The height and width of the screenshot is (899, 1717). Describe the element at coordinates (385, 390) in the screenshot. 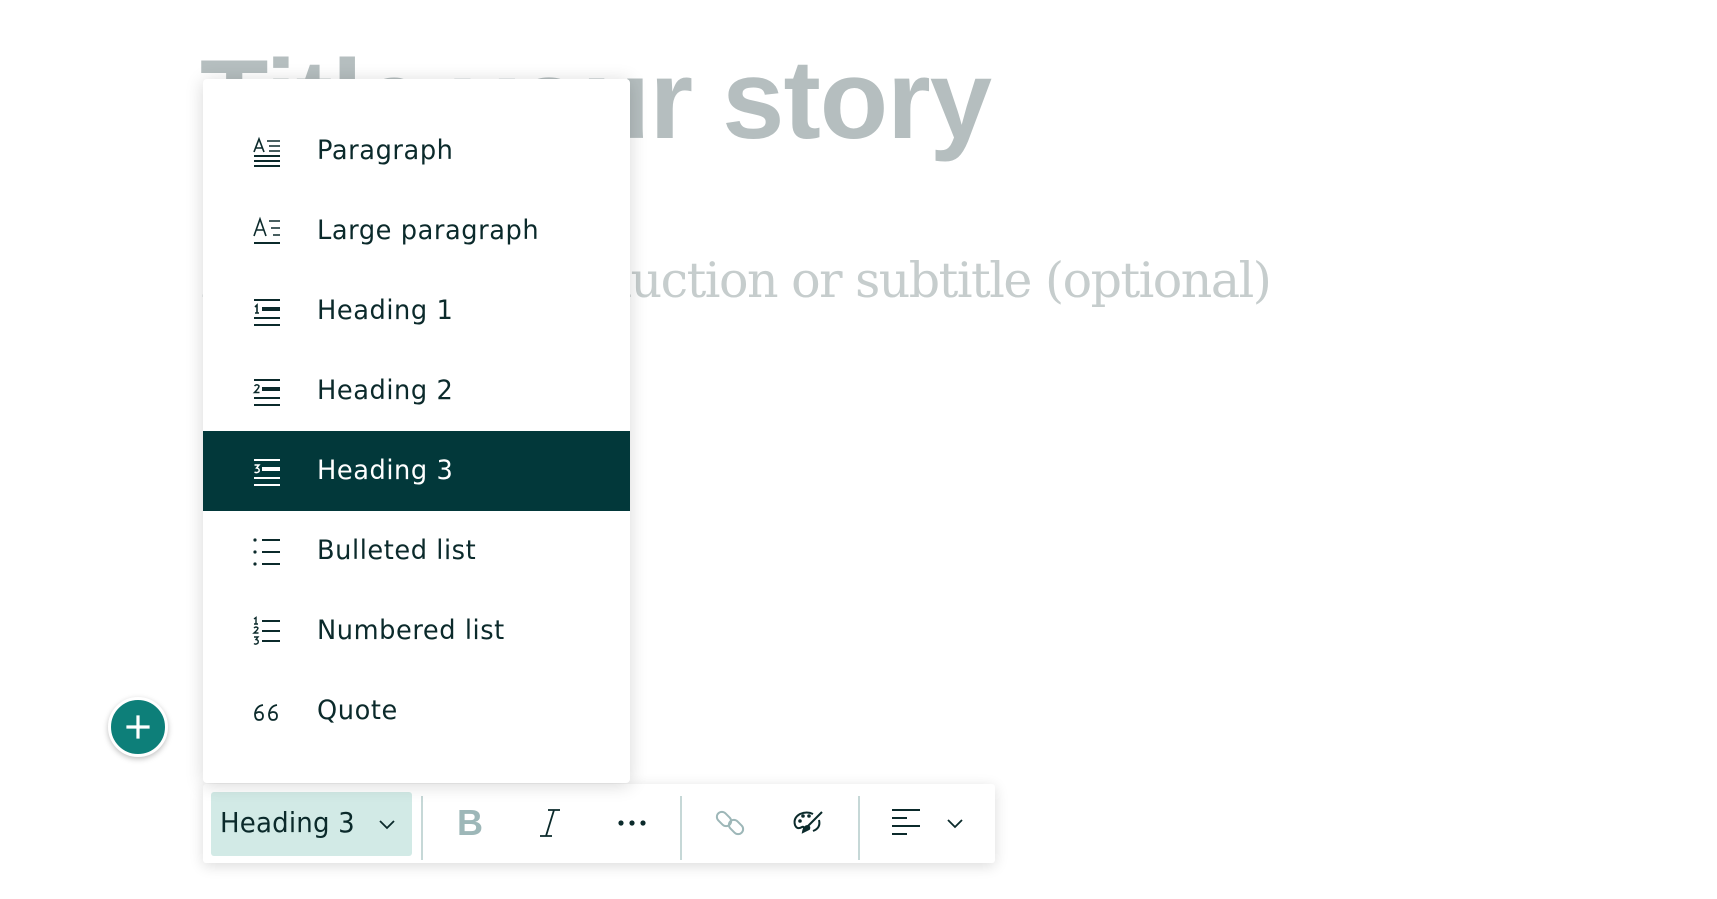

I see `menu-item-label: Heading 2` at that location.